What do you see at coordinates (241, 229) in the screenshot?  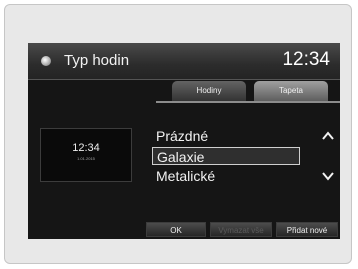 I see `clear-all-button: Vymazat vše` at bounding box center [241, 229].